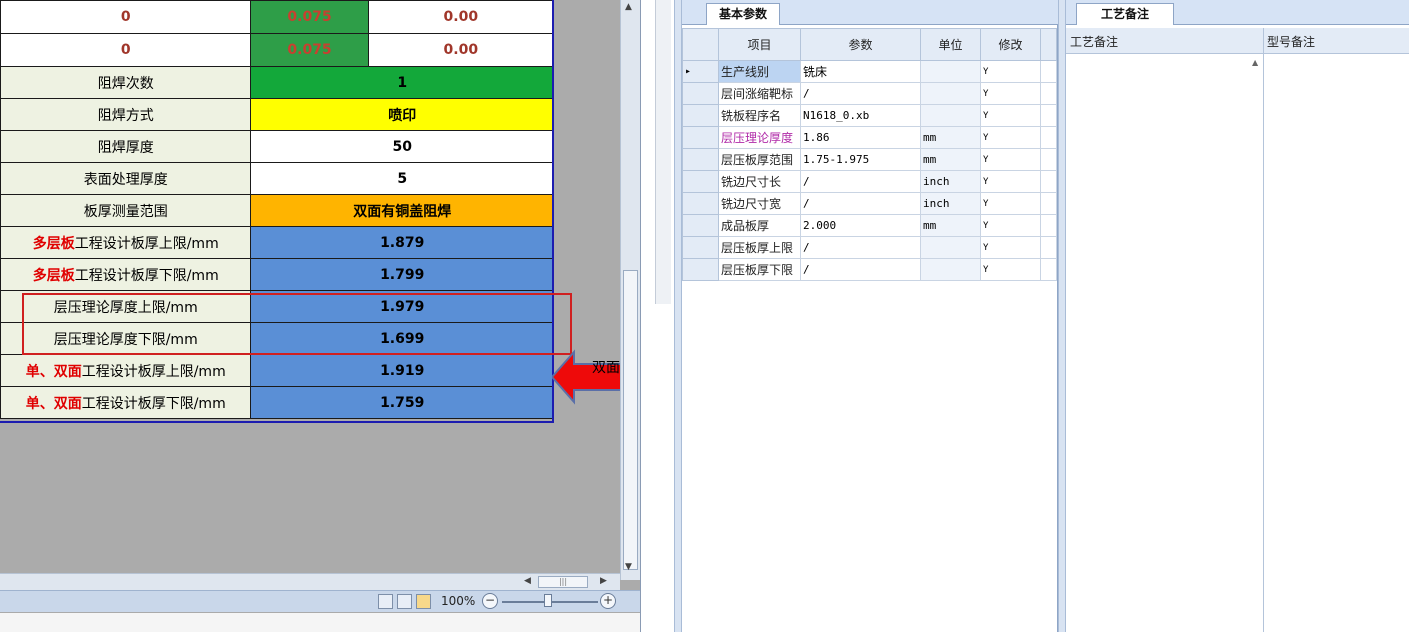  Describe the element at coordinates (700, 71) in the screenshot. I see `current-row-indicator-icon: ▸` at that location.